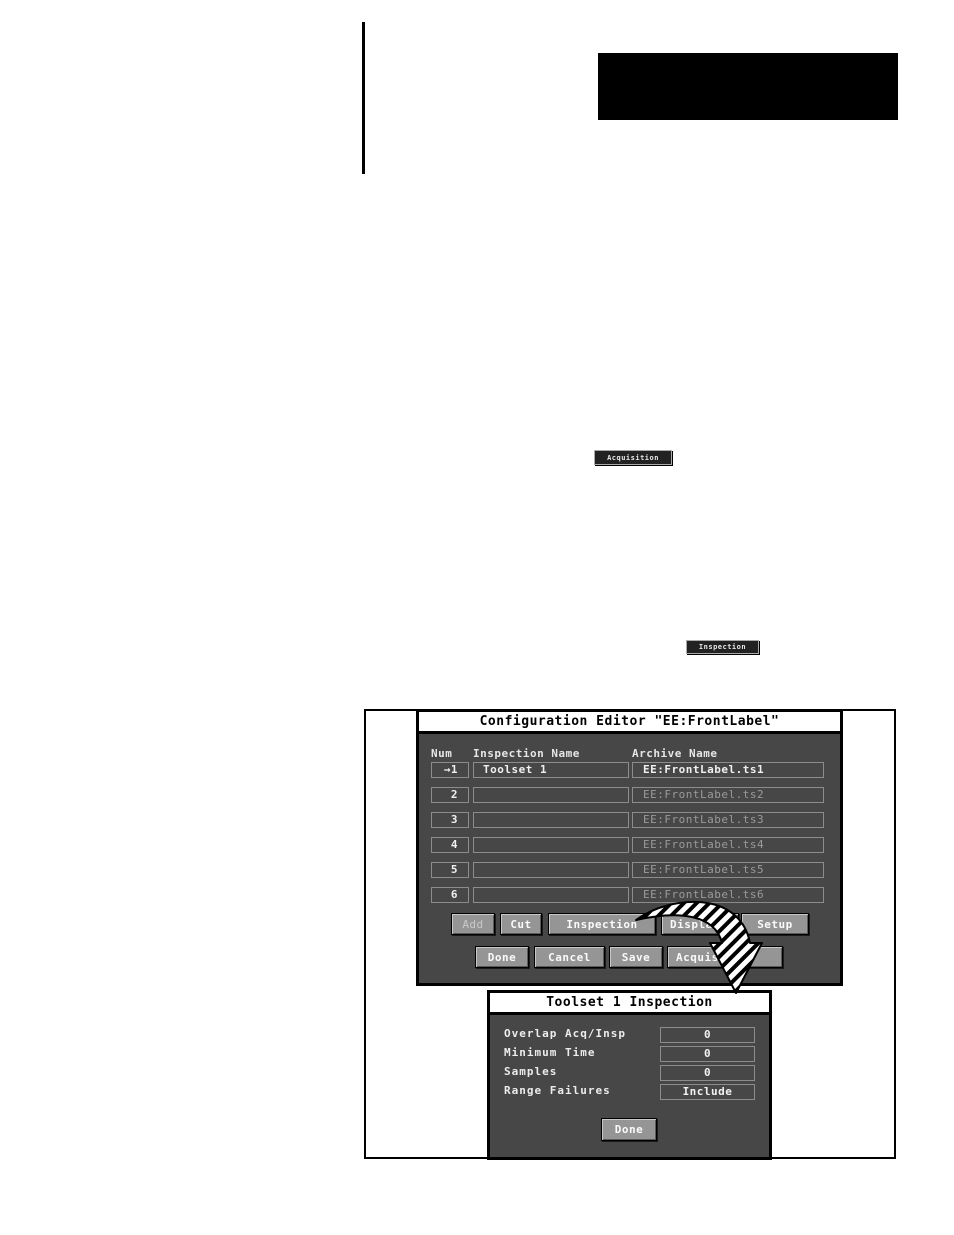  I want to click on column-header-num: Num, so click(442, 753).